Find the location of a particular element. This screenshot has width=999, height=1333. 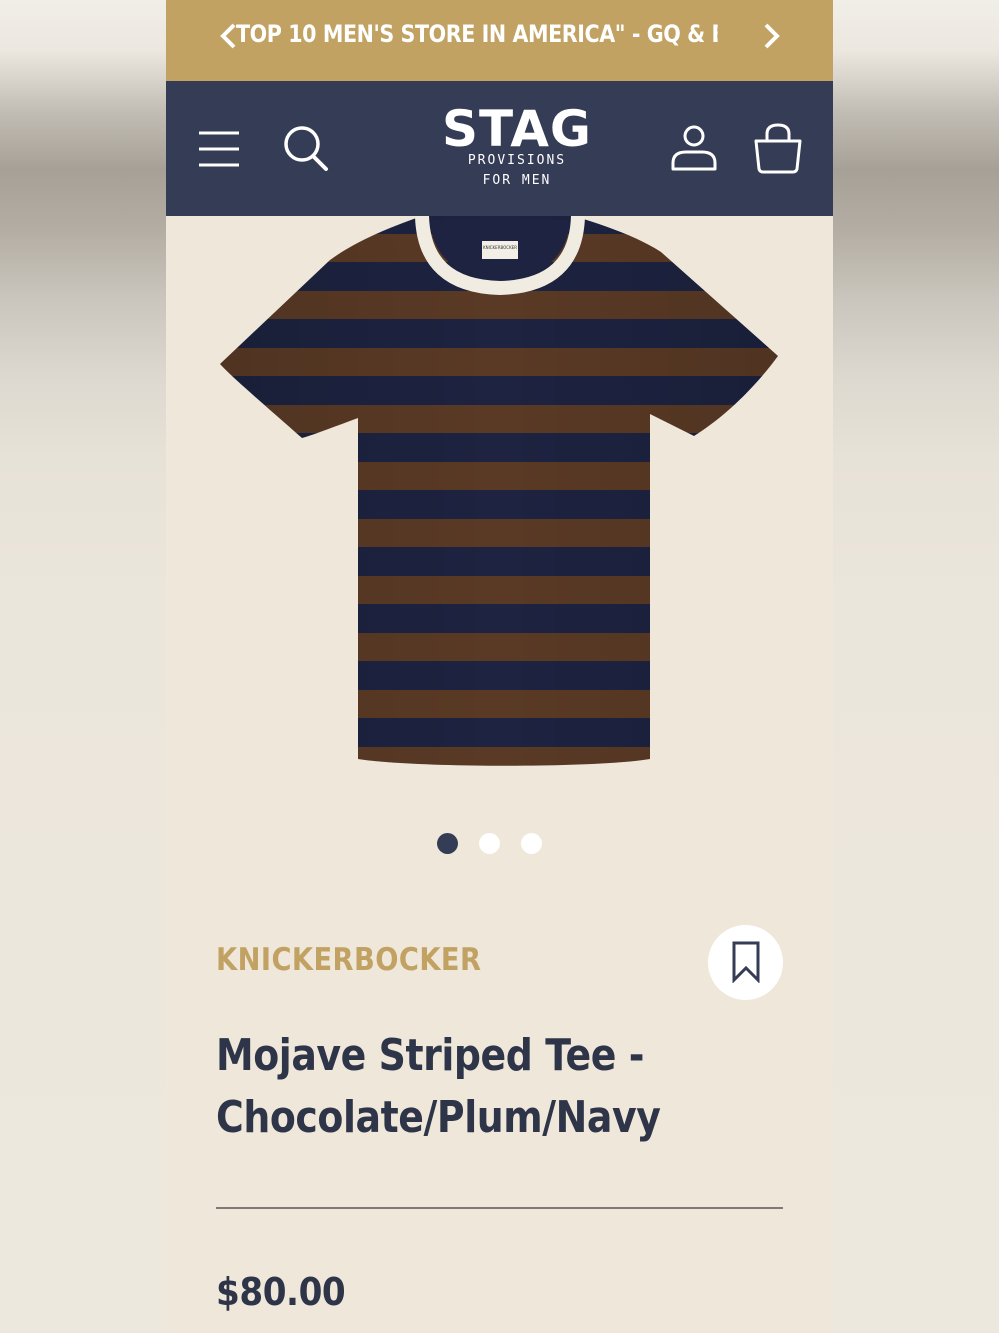

account-button is located at coordinates (694, 149).